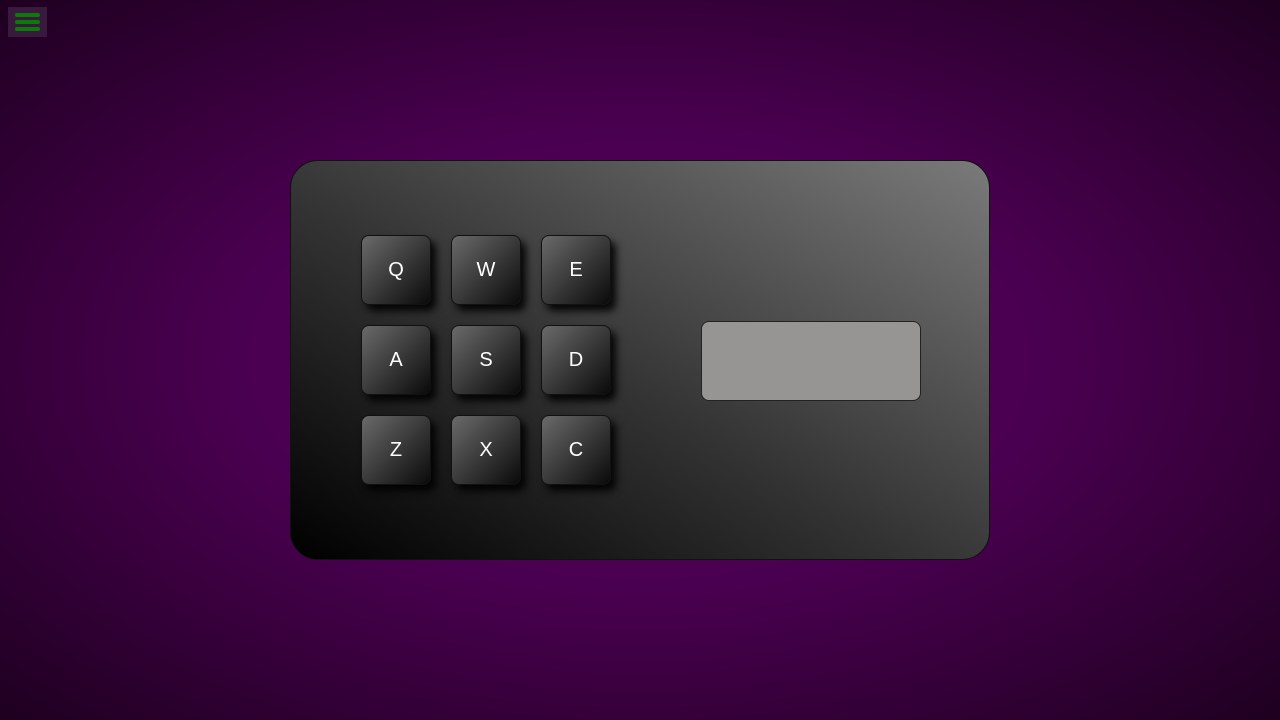 Image resolution: width=1280 pixels, height=720 pixels. Describe the element at coordinates (486, 450) in the screenshot. I see `key-x: X` at that location.